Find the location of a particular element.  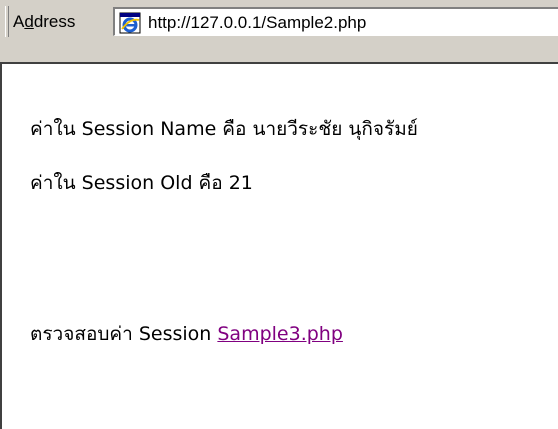

check-session-label: ตรวจสอบค่า Session is located at coordinates (124, 334).